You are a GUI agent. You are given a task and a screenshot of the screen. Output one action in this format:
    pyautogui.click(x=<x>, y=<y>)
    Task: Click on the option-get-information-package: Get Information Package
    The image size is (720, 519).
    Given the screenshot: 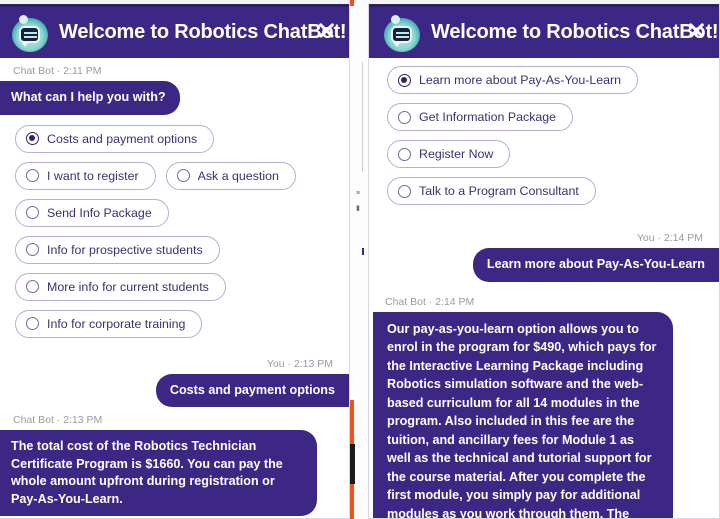 What is the action you would take?
    pyautogui.click(x=480, y=117)
    